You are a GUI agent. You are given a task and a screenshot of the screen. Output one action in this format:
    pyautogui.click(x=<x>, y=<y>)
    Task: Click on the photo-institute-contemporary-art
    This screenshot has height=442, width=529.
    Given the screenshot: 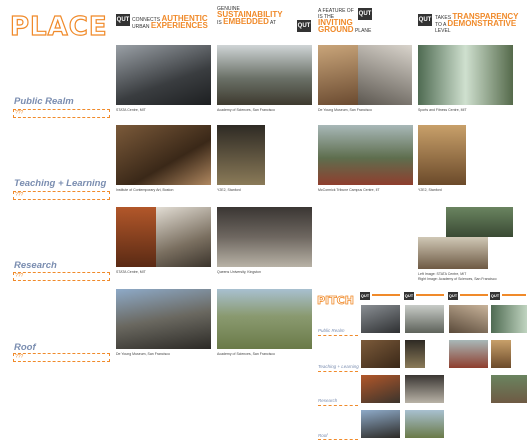 What is the action you would take?
    pyautogui.click(x=163, y=155)
    